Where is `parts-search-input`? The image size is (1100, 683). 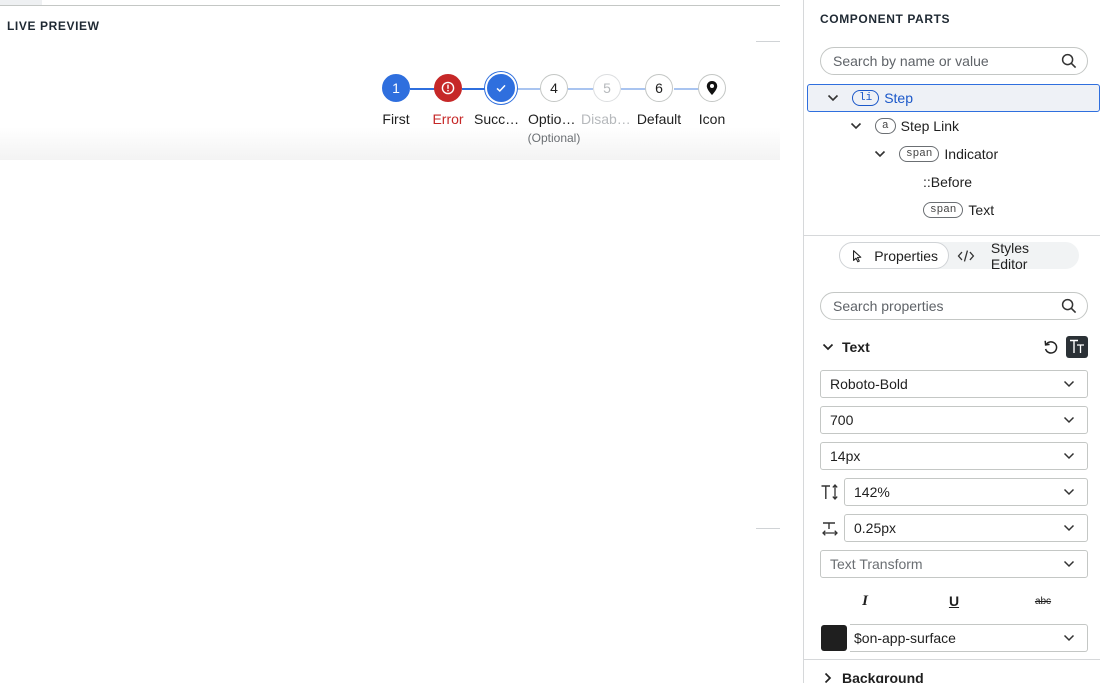
parts-search-input is located at coordinates (947, 61).